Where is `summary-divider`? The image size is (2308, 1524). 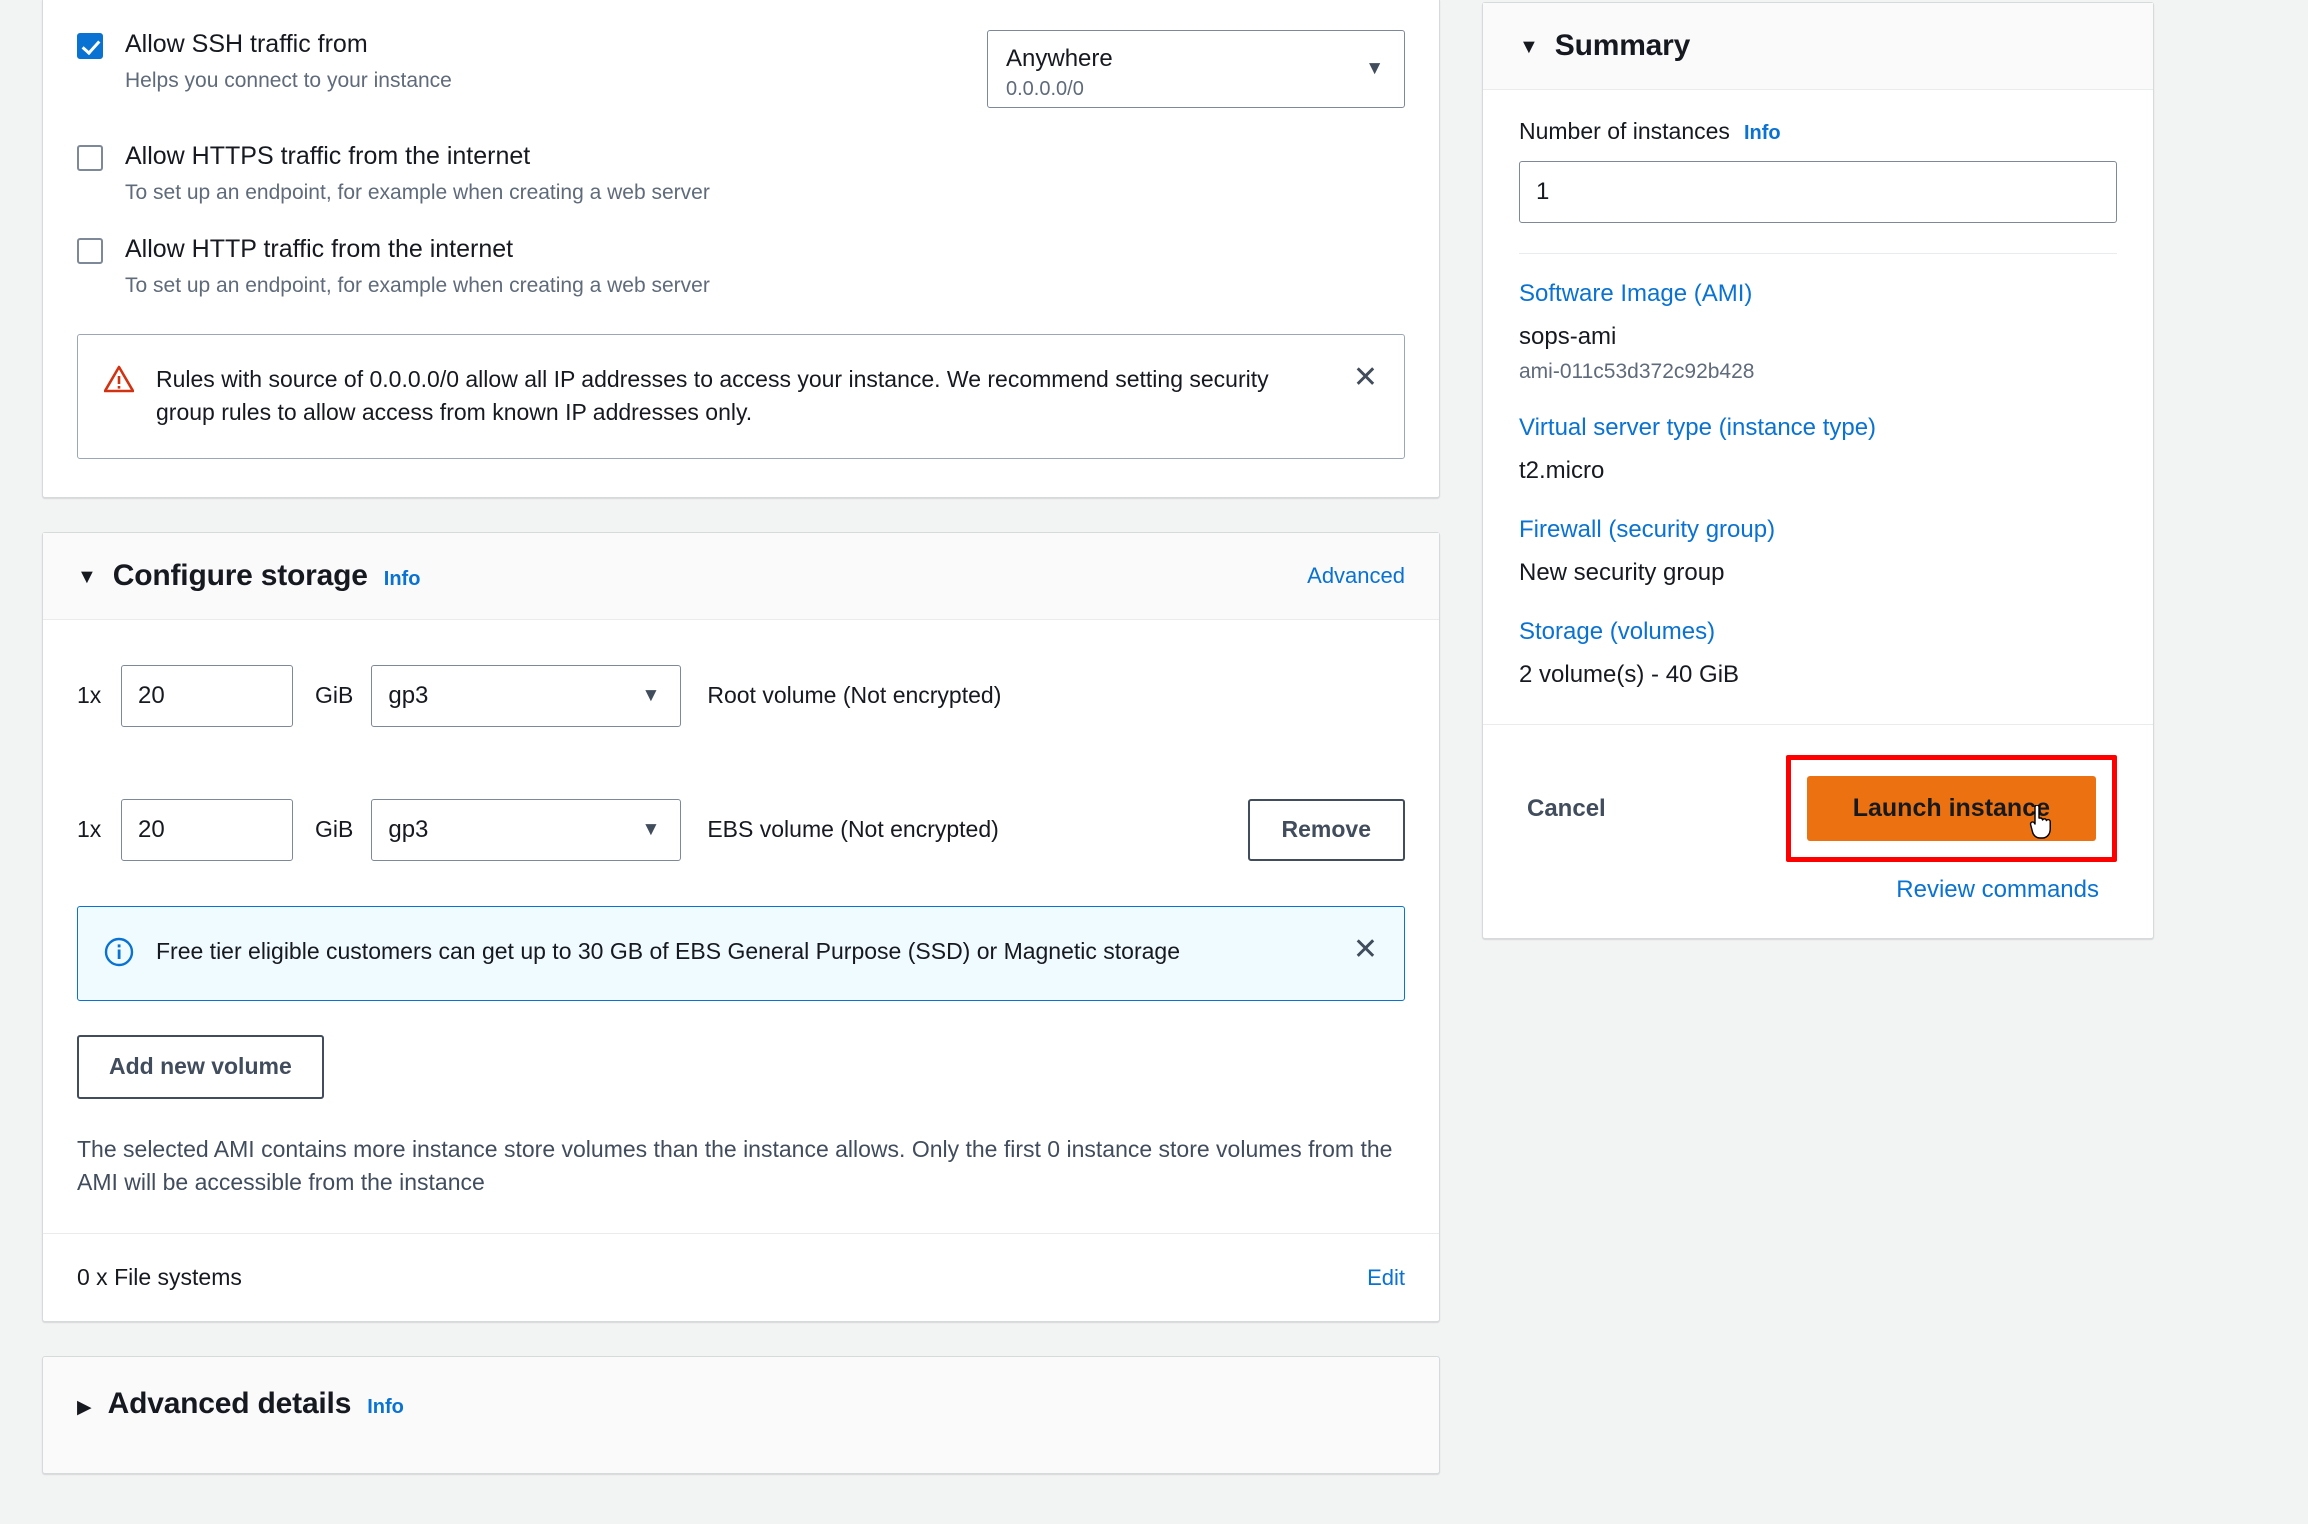
summary-divider is located at coordinates (1818, 253).